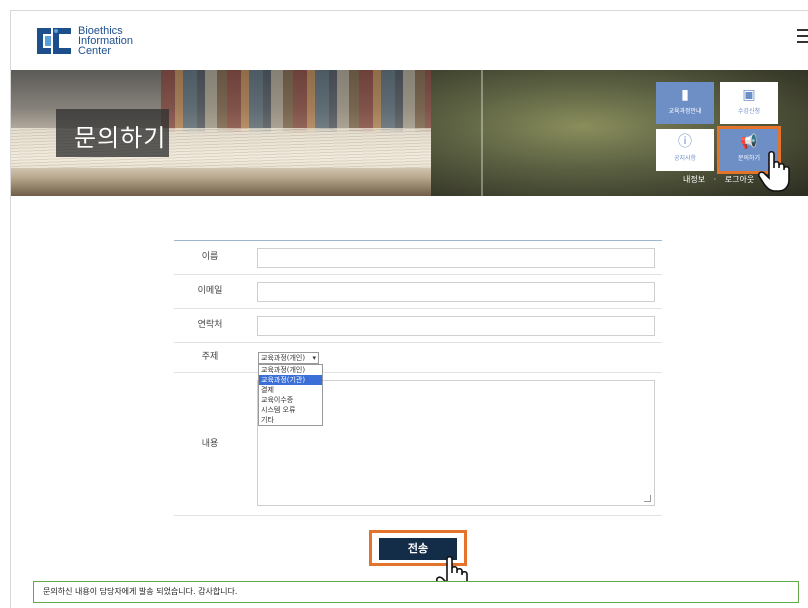 This screenshot has width=808, height=608. I want to click on hamburger-menu-icon, so click(802, 38).